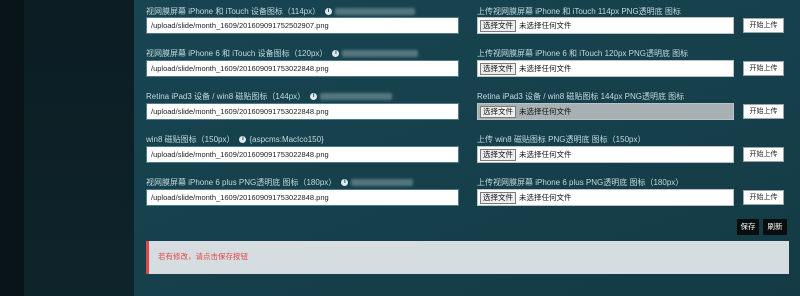  Describe the element at coordinates (579, 11) in the screenshot. I see `upload-label: 上传视网膜屏幕 iPhone 和 iTouch 114px PNG透明底 图标` at that location.